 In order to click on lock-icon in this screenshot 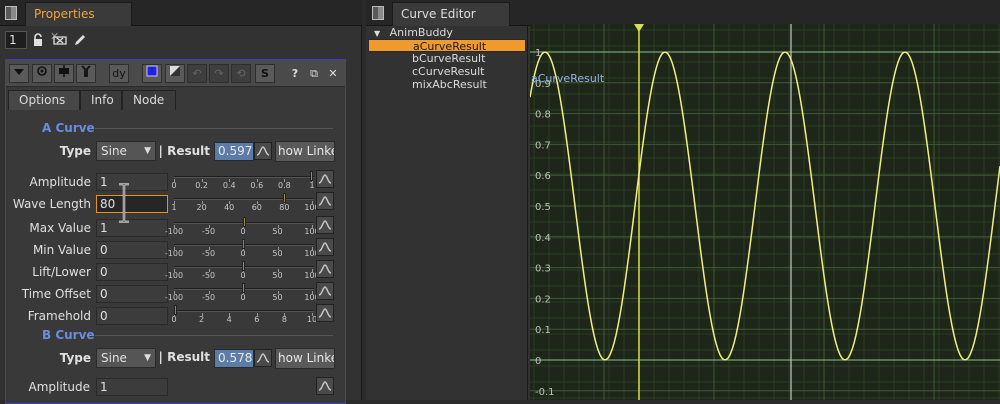, I will do `click(38, 40)`.